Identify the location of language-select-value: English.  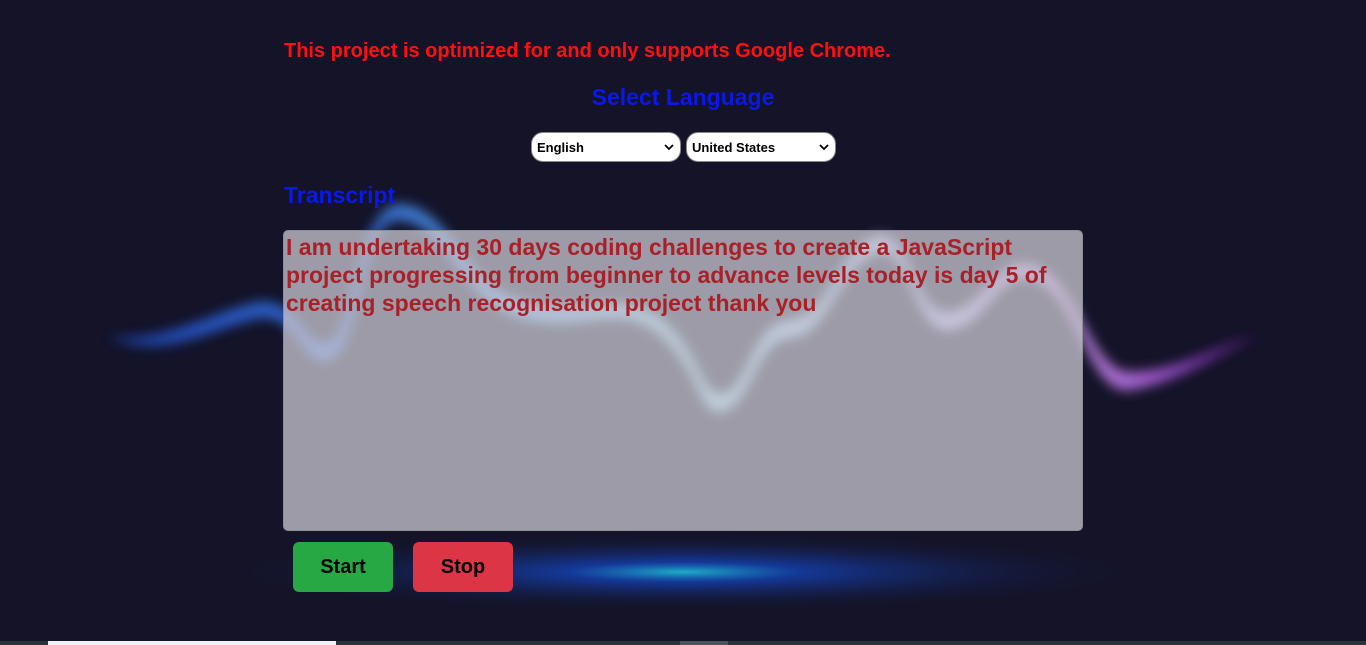
(560, 147).